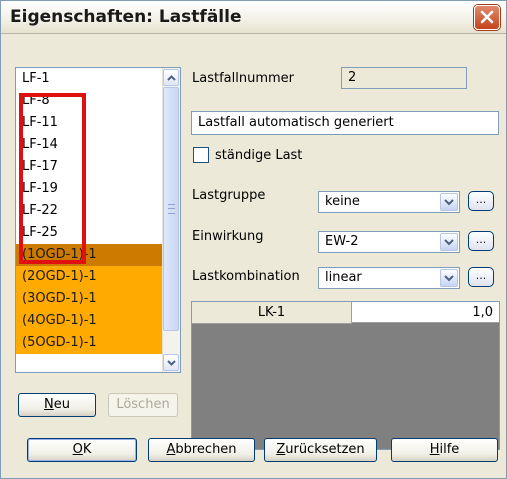 The width and height of the screenshot is (507, 479). I want to click on annotation-highlight-box, so click(52, 178).